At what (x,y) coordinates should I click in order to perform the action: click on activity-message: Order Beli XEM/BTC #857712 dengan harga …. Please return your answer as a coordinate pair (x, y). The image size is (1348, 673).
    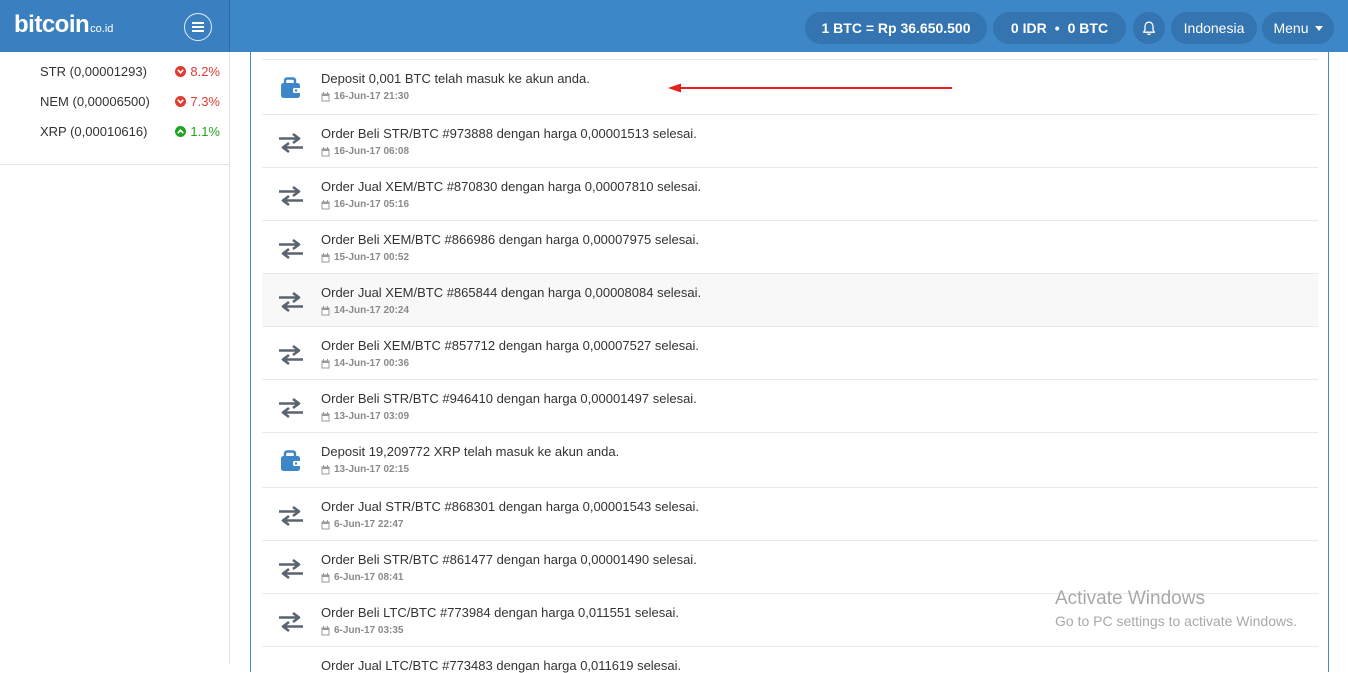
    Looking at the image, I should click on (510, 345).